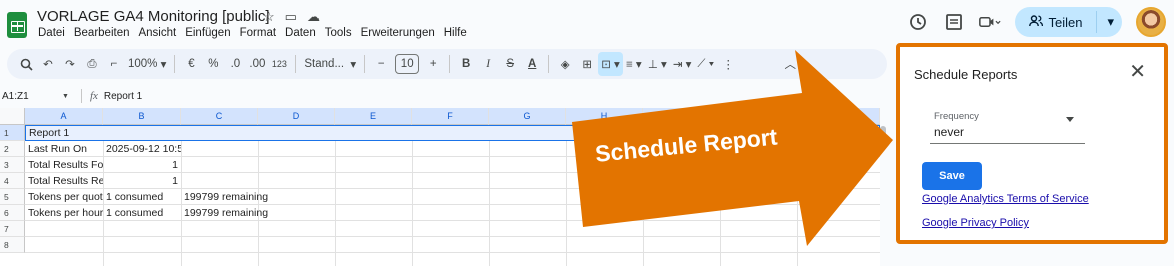  I want to click on menu-item-daten: Daten, so click(300, 33).